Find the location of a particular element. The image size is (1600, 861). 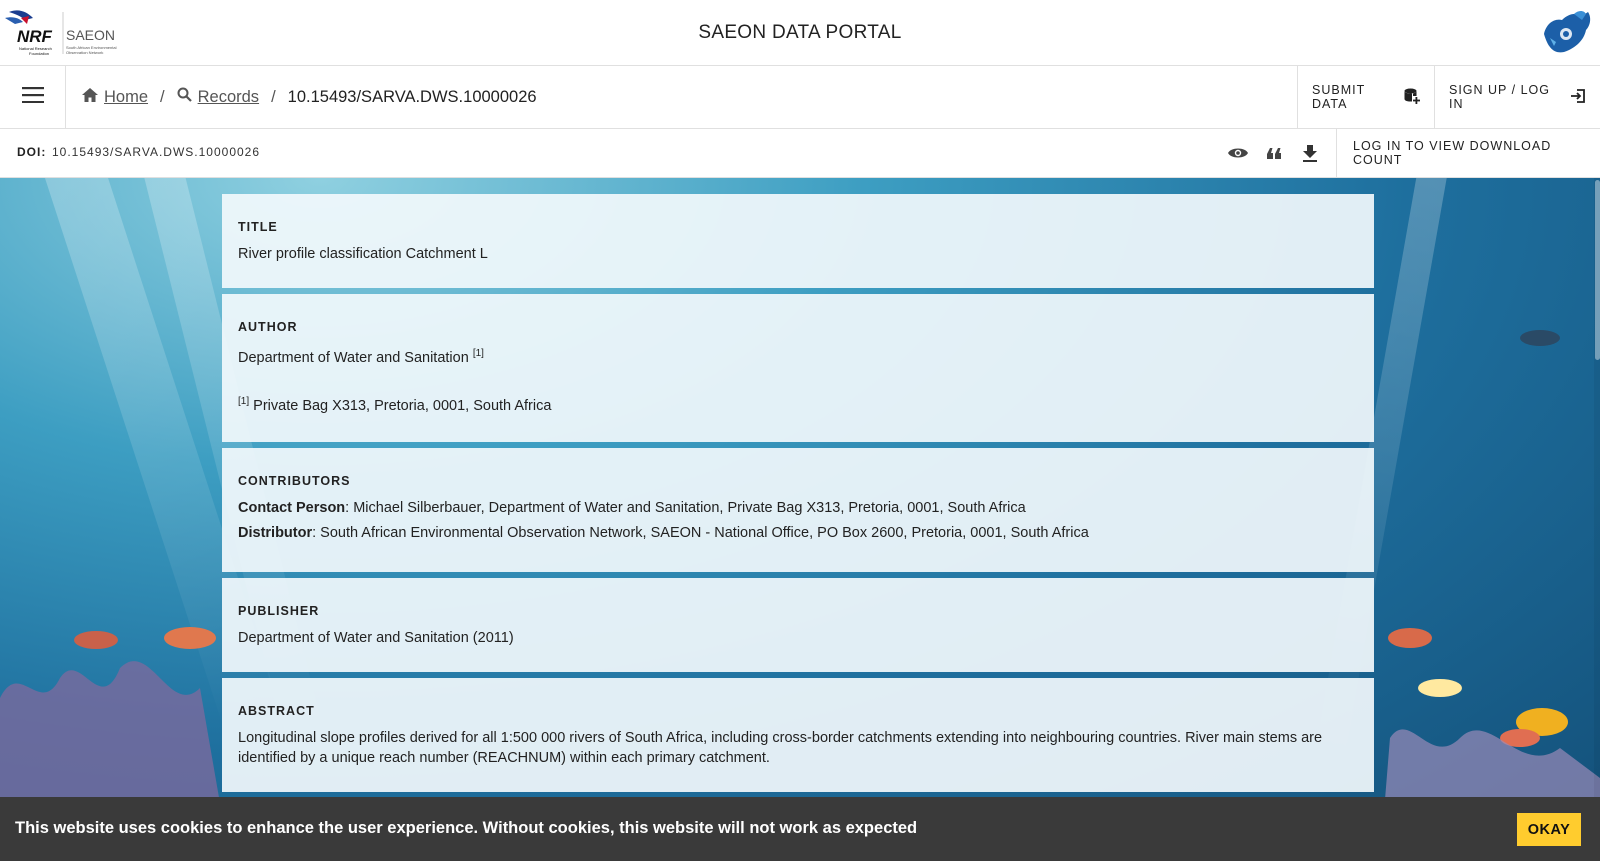

contributor-role: Contact Person is located at coordinates (292, 508).